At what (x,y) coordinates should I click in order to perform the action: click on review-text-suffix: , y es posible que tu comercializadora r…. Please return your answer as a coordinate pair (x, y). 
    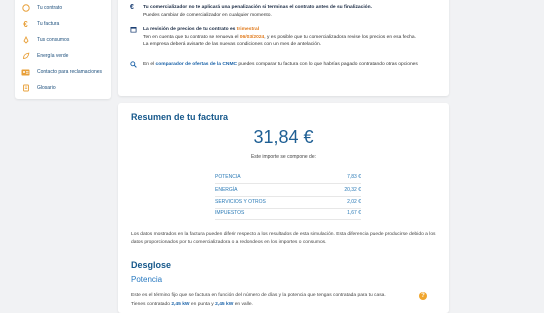
    Looking at the image, I should click on (340, 37).